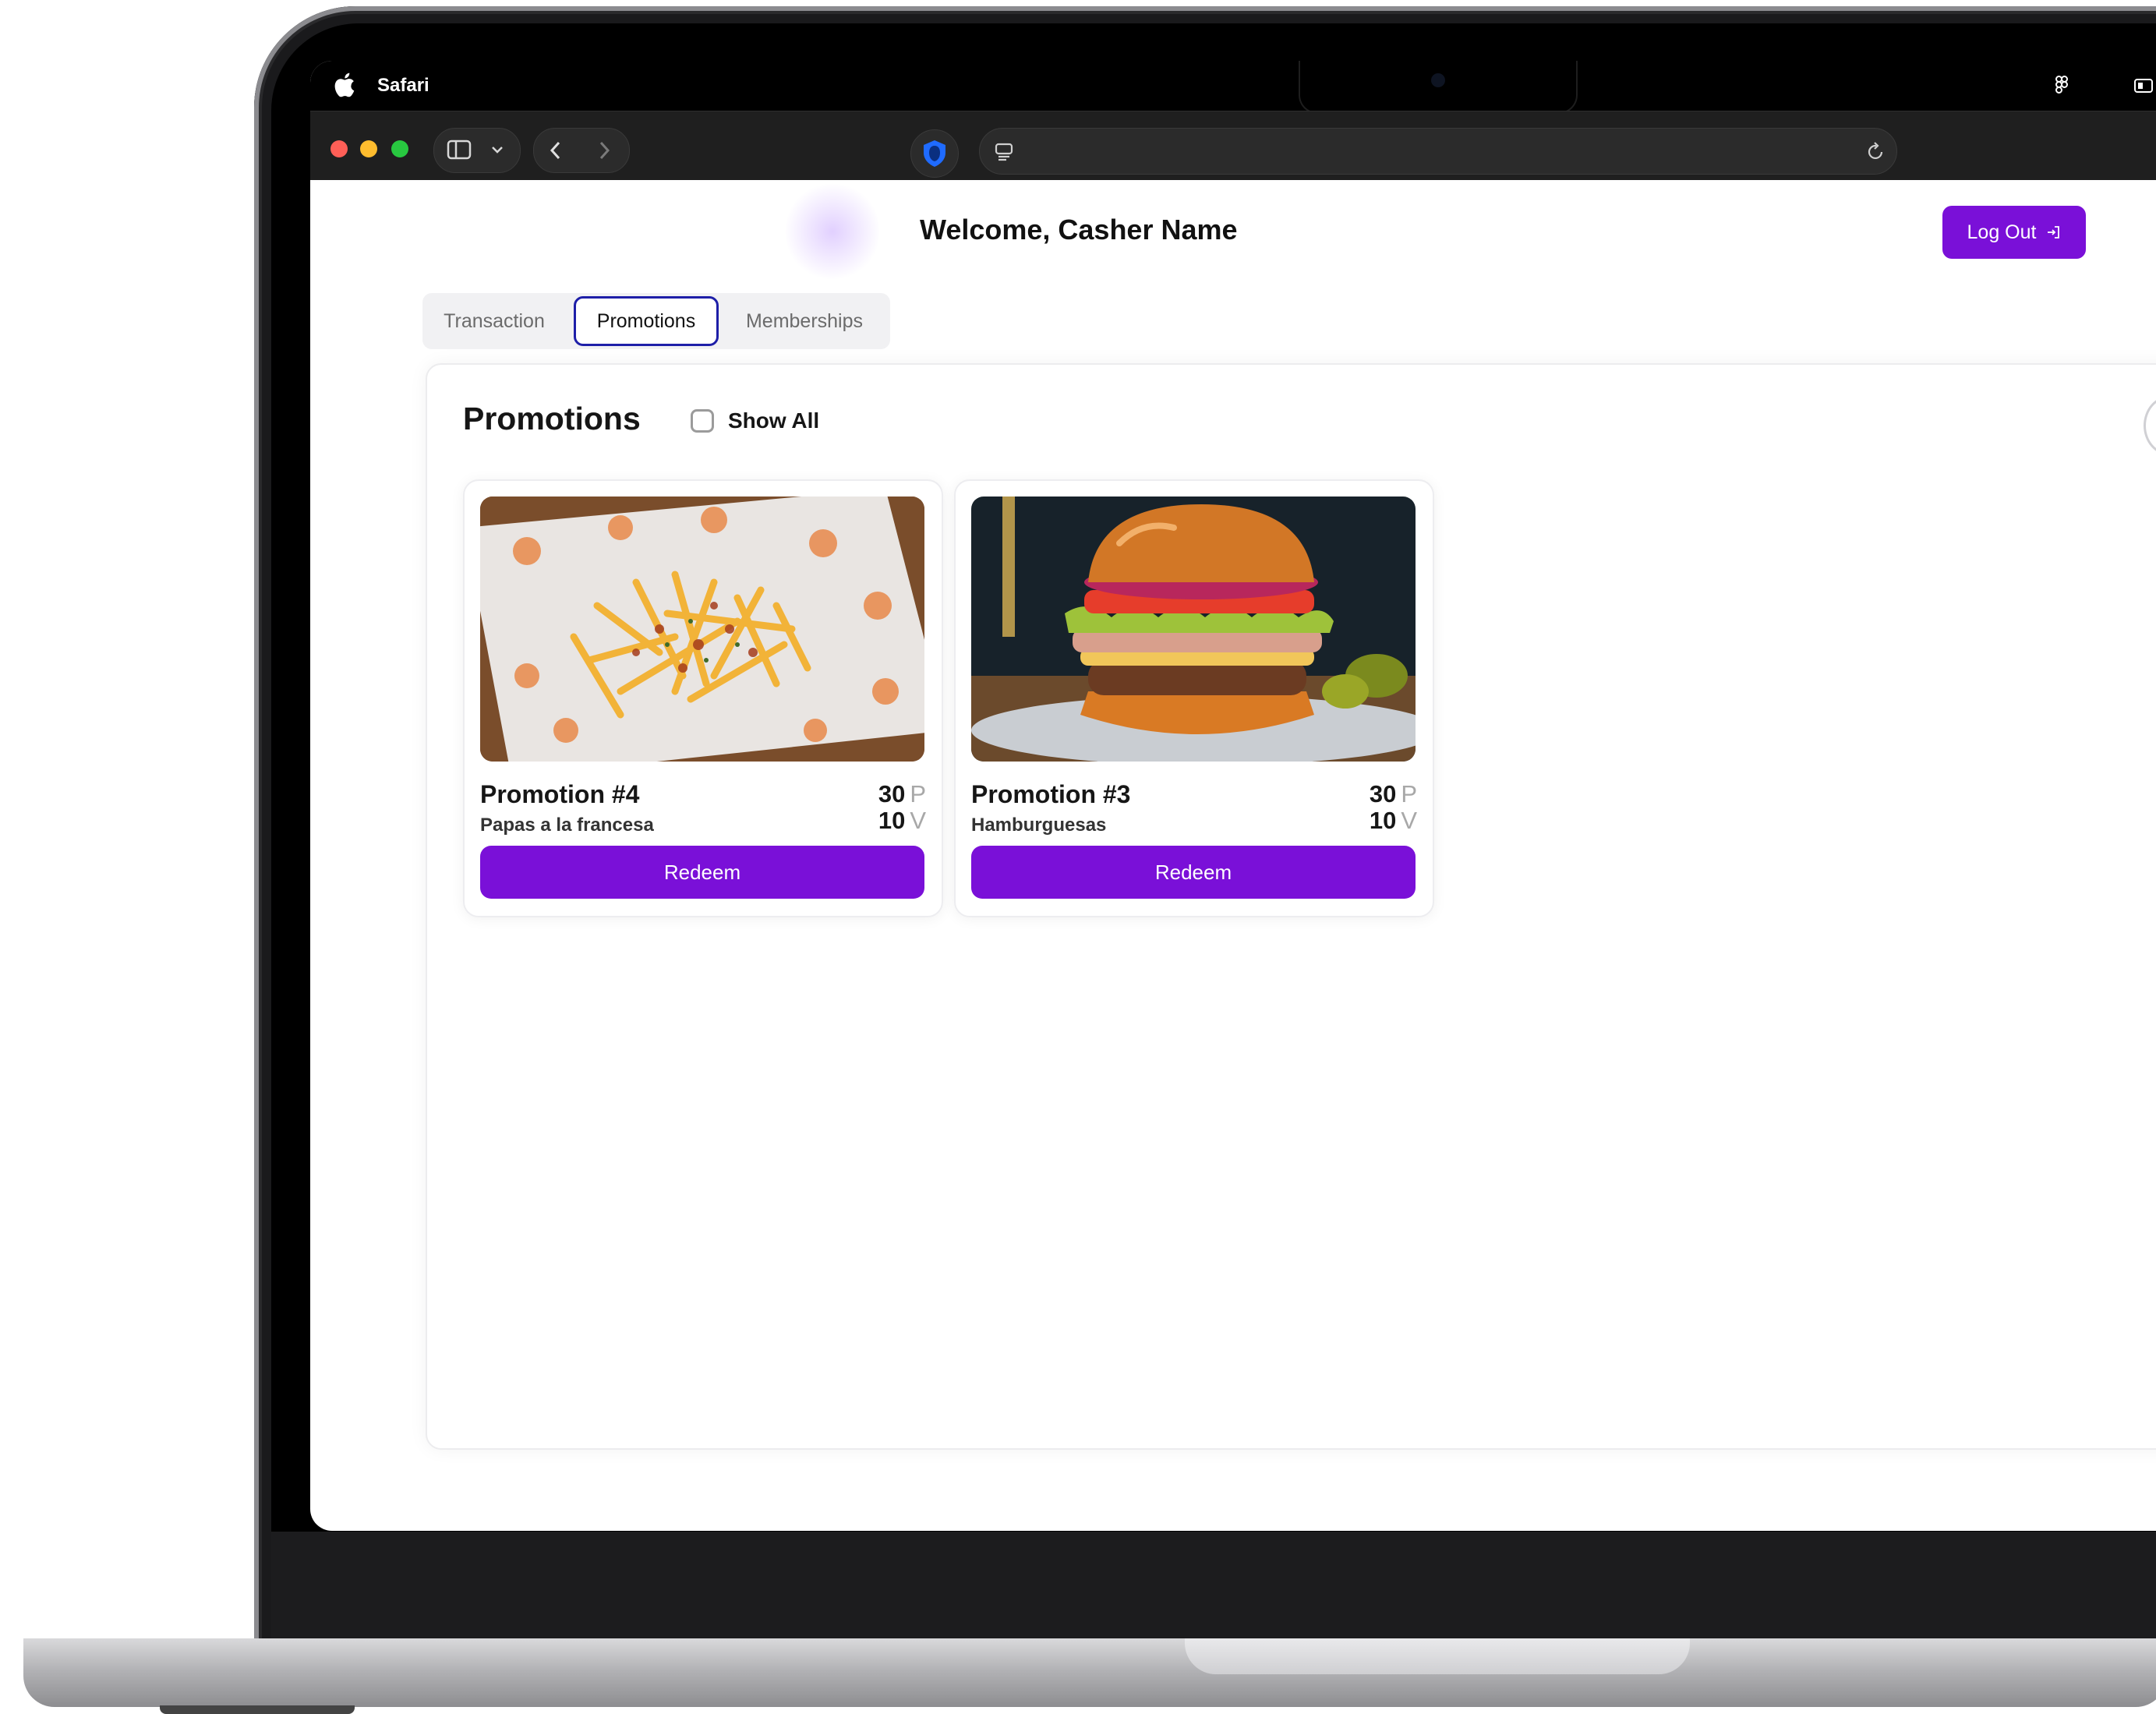 This screenshot has width=2156, height=1714. Describe the element at coordinates (368, 148) in the screenshot. I see `minimize-window-button` at that location.